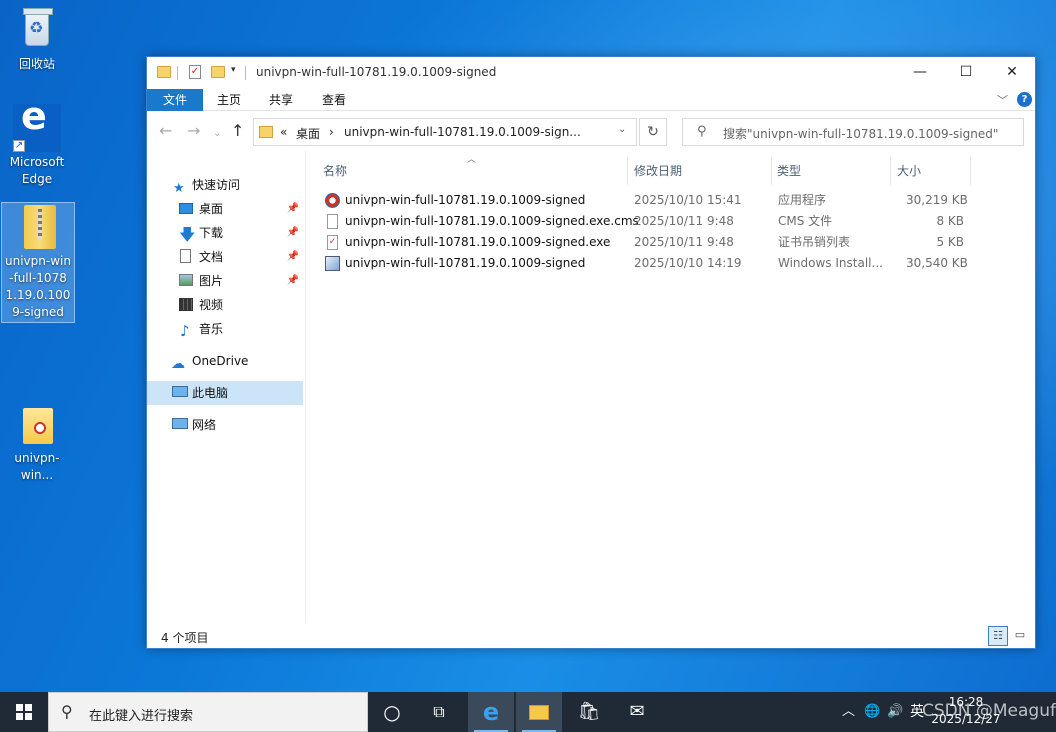 This screenshot has width=1056, height=732. I want to click on expand-ribbon-icon: ﹀, so click(1002, 100).